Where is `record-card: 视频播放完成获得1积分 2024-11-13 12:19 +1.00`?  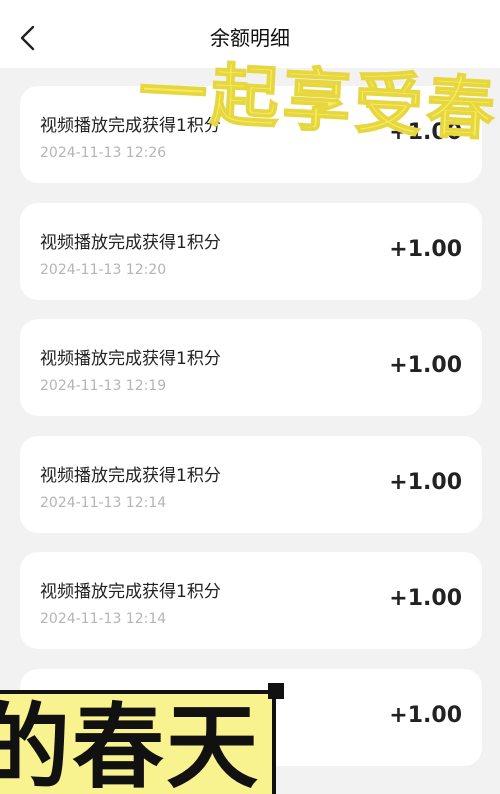 record-card: 视频播放完成获得1积分 2024-11-13 12:19 +1.00 is located at coordinates (251, 368).